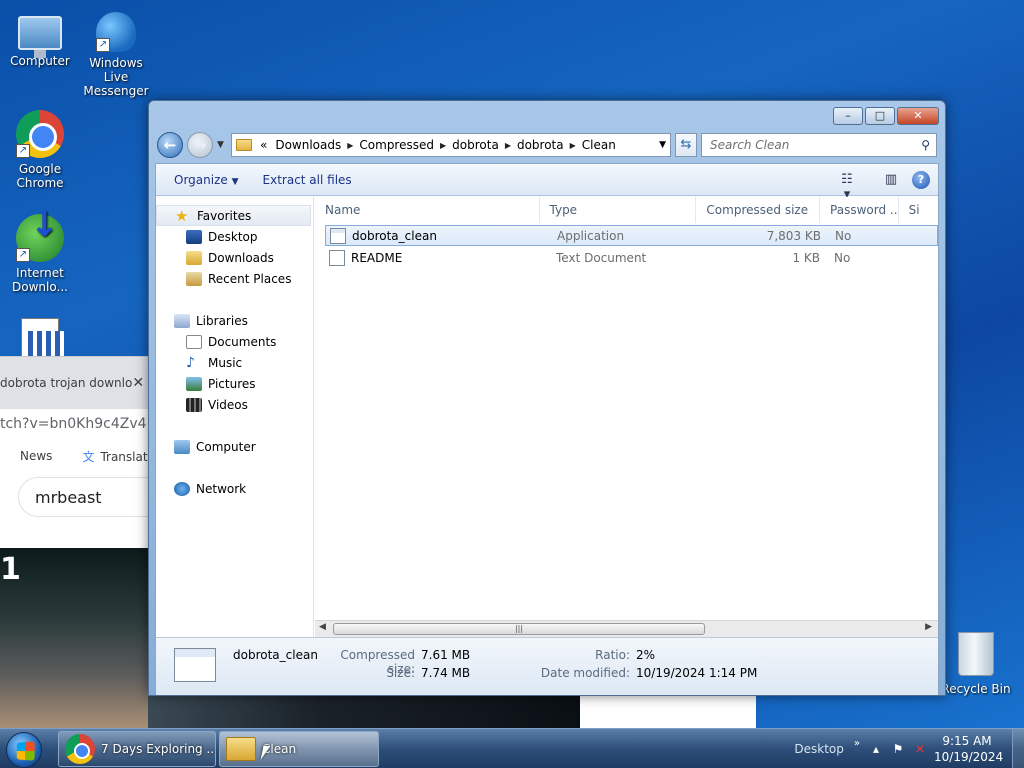 The height and width of the screenshot is (768, 1024). I want to click on column-size: Si, so click(918, 210).